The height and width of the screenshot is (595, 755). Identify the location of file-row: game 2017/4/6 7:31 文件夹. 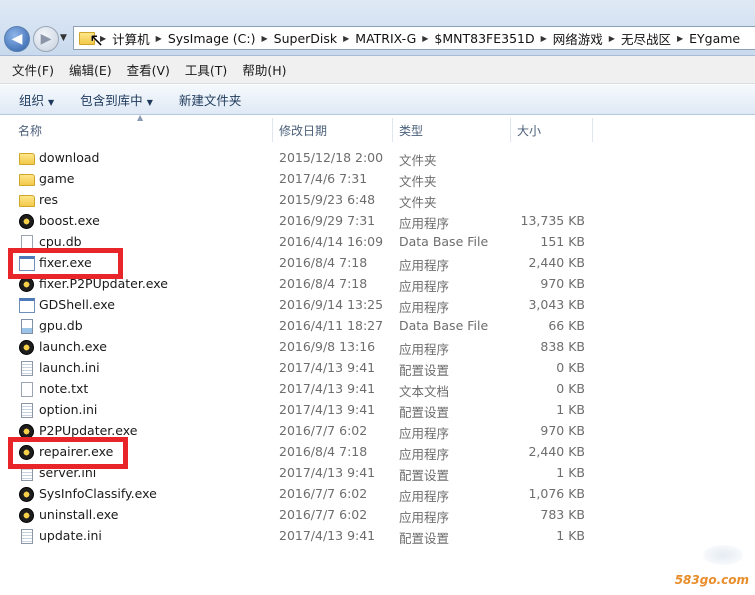
(377, 179).